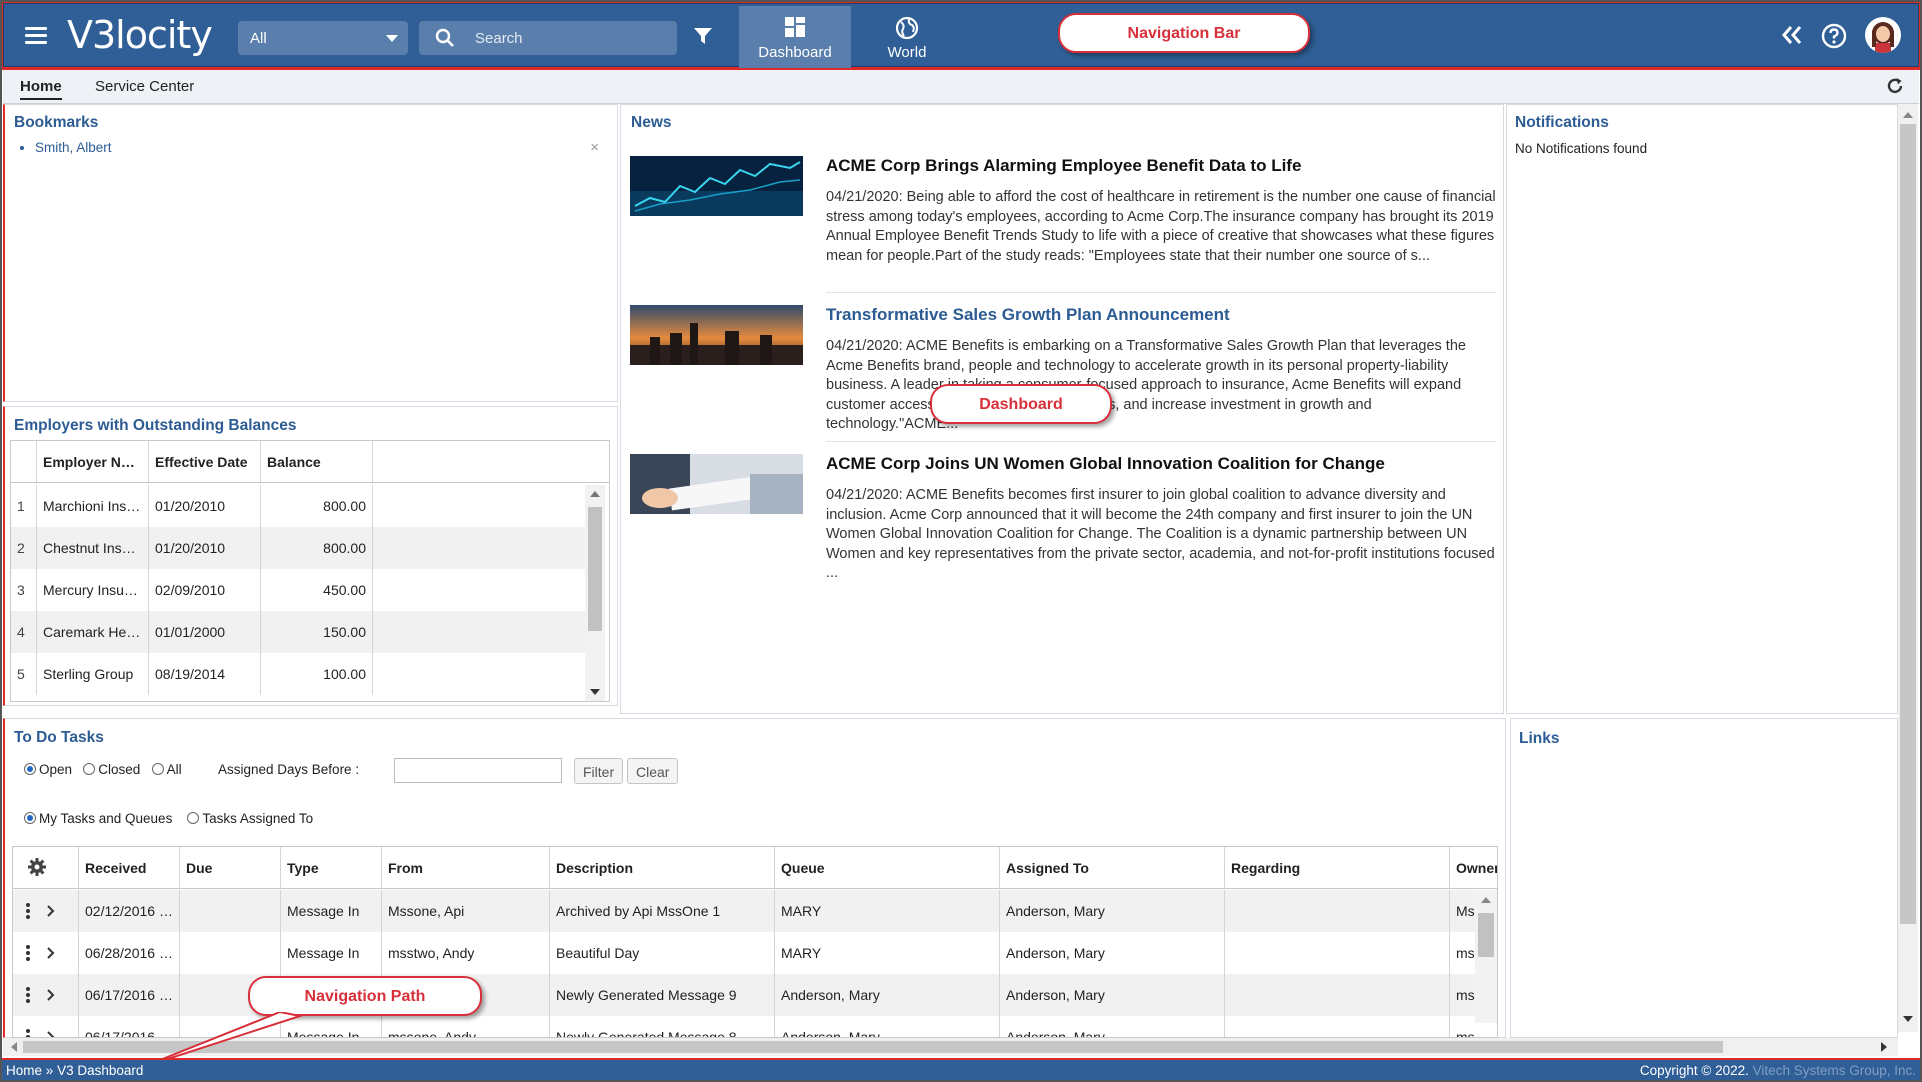 This screenshot has width=1922, height=1082. Describe the element at coordinates (24, 548) in the screenshot. I see `table-cell: 2` at that location.